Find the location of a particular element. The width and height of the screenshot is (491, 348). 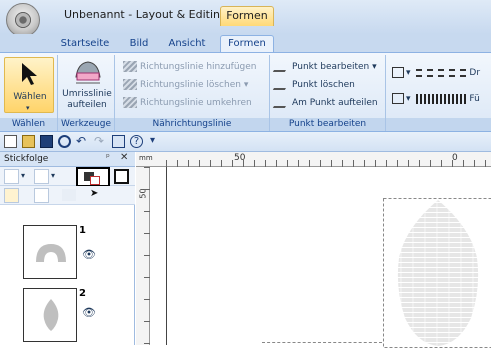

eye-icon is located at coordinates (11, 195).